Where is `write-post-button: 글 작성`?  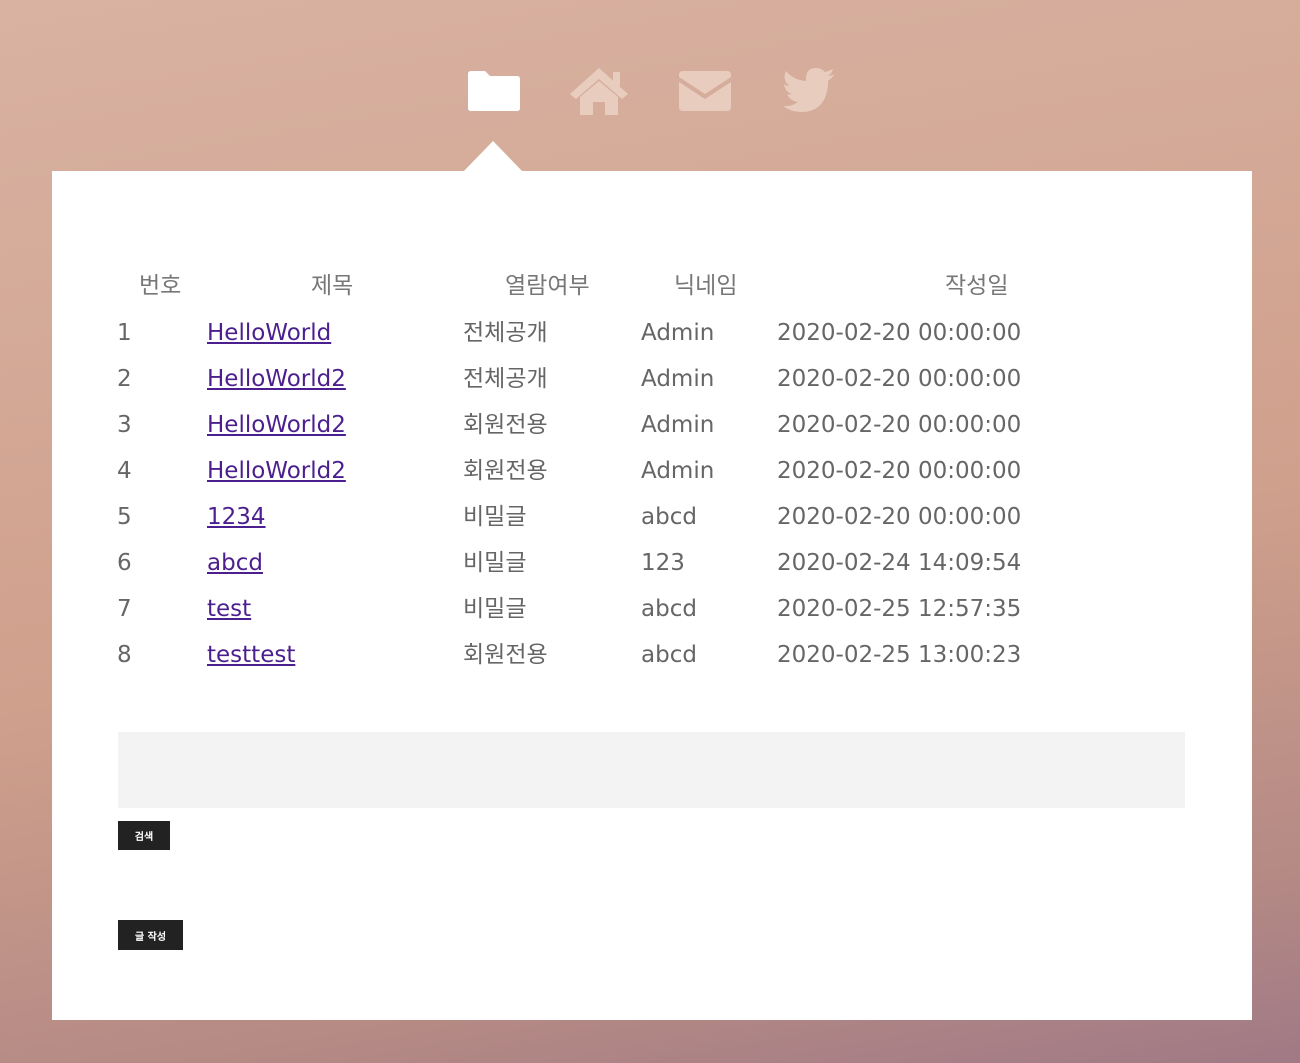 write-post-button: 글 작성 is located at coordinates (150, 935).